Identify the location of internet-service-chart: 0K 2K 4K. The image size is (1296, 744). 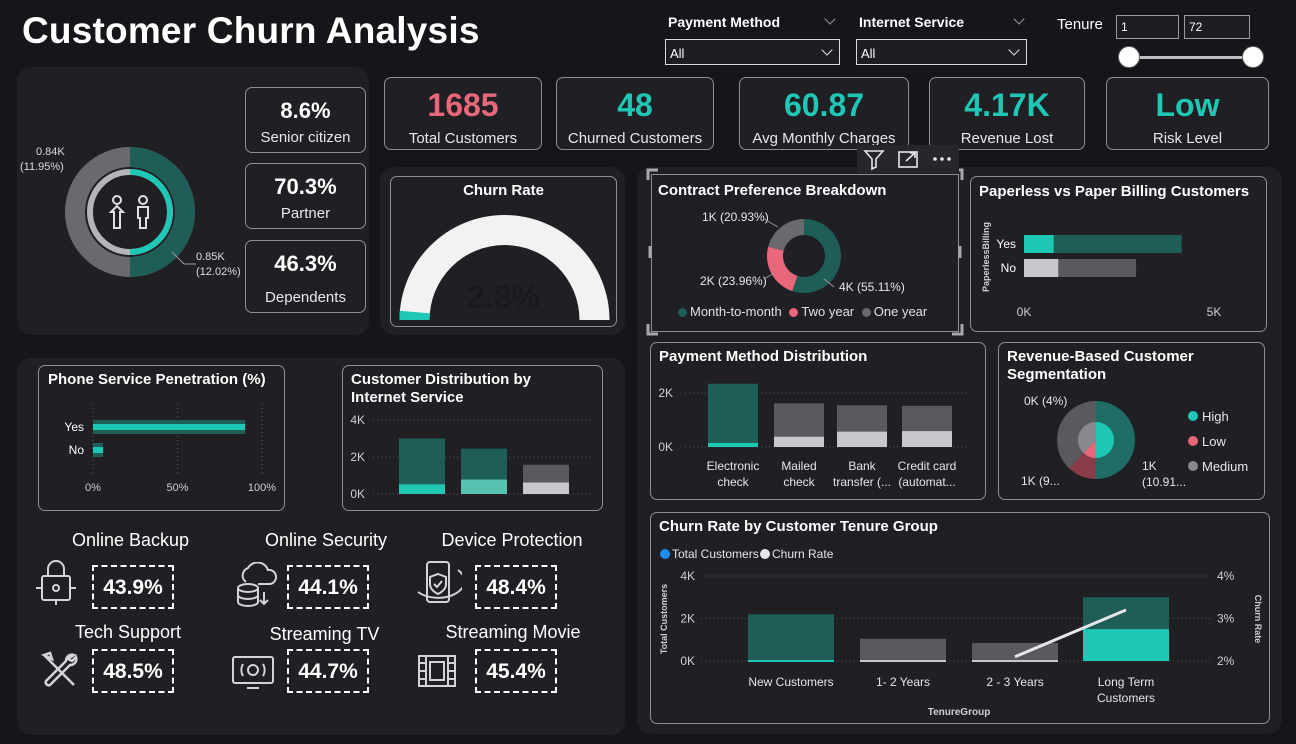
(473, 439).